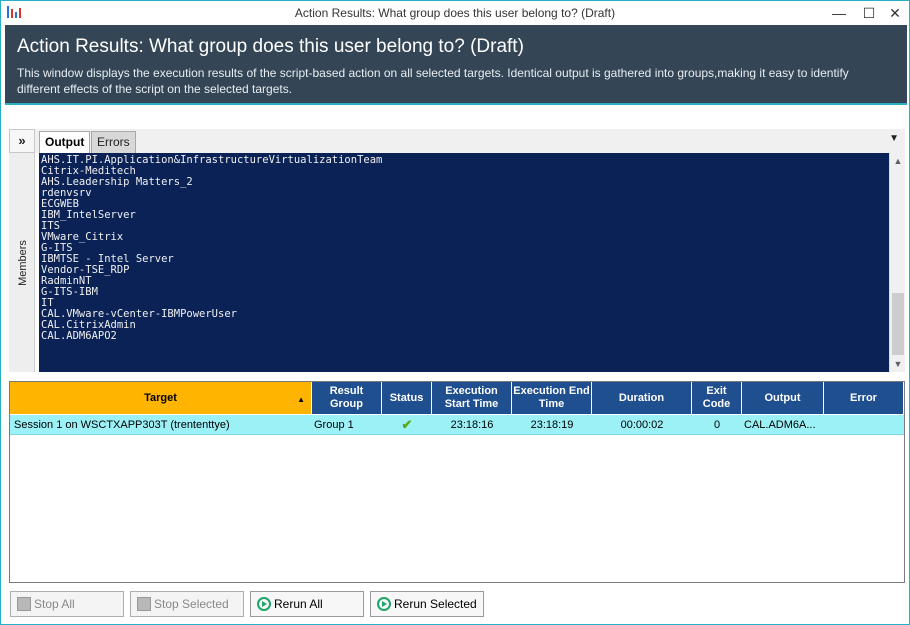 This screenshot has height=625, width=910. What do you see at coordinates (898, 161) in the screenshot?
I see `scroll-up-arrow-icon: ▲` at bounding box center [898, 161].